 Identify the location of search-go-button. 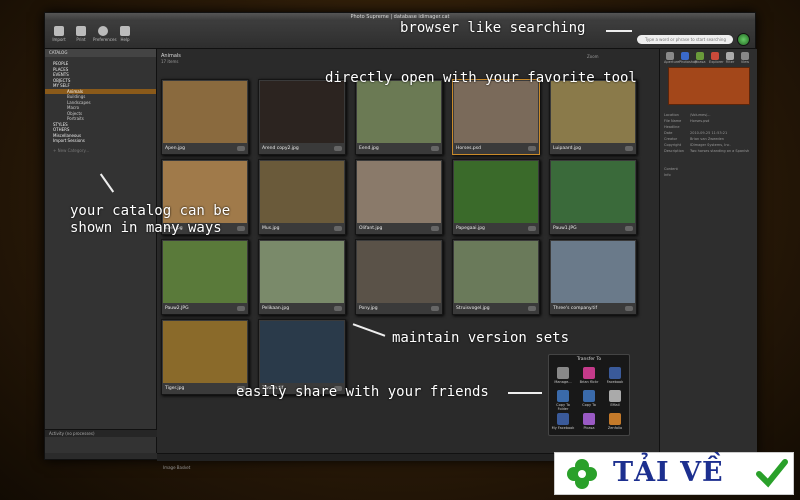
(743, 39).